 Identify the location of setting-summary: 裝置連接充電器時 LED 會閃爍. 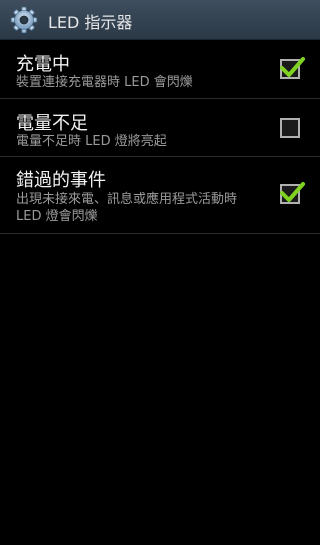
(104, 82).